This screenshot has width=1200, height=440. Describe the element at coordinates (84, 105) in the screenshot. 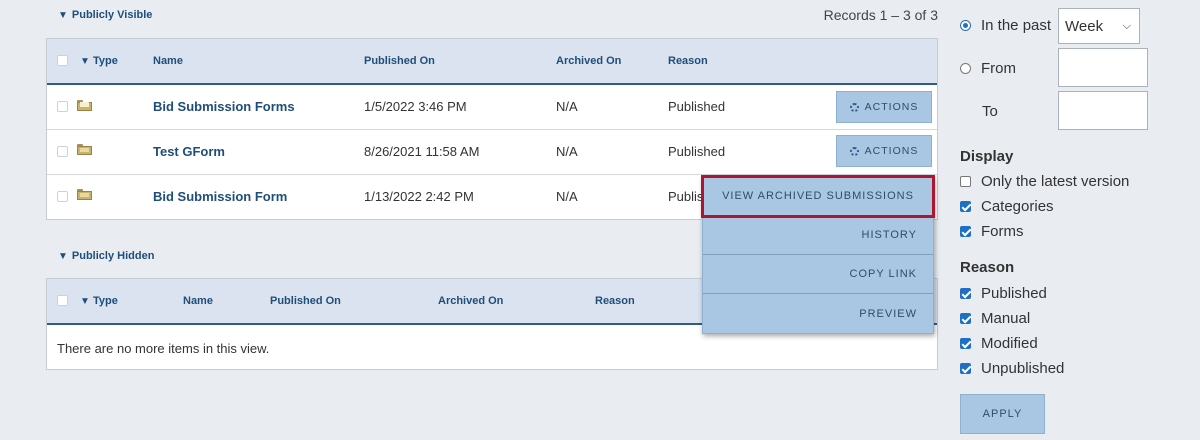

I see `folder-open-icon` at that location.